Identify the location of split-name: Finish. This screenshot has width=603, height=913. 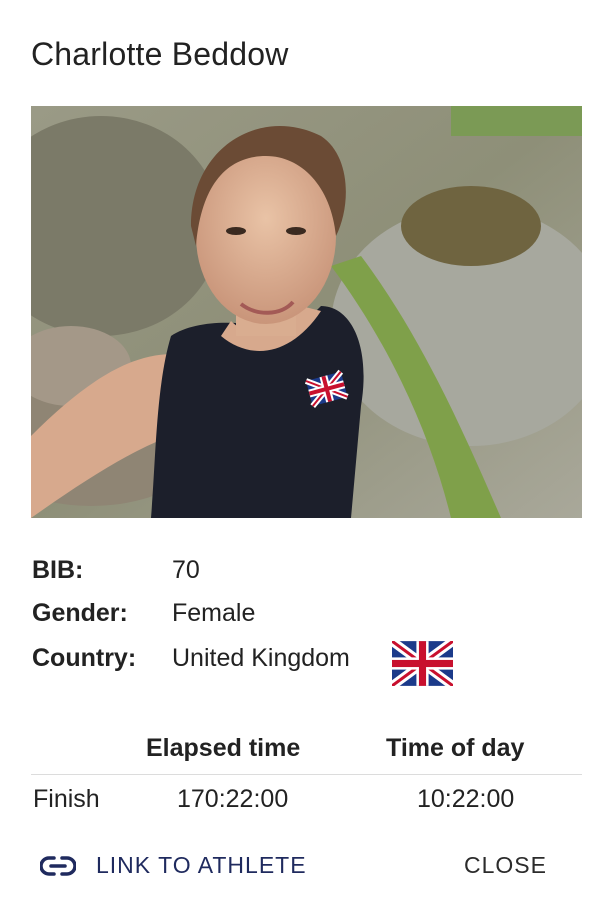
(66, 799).